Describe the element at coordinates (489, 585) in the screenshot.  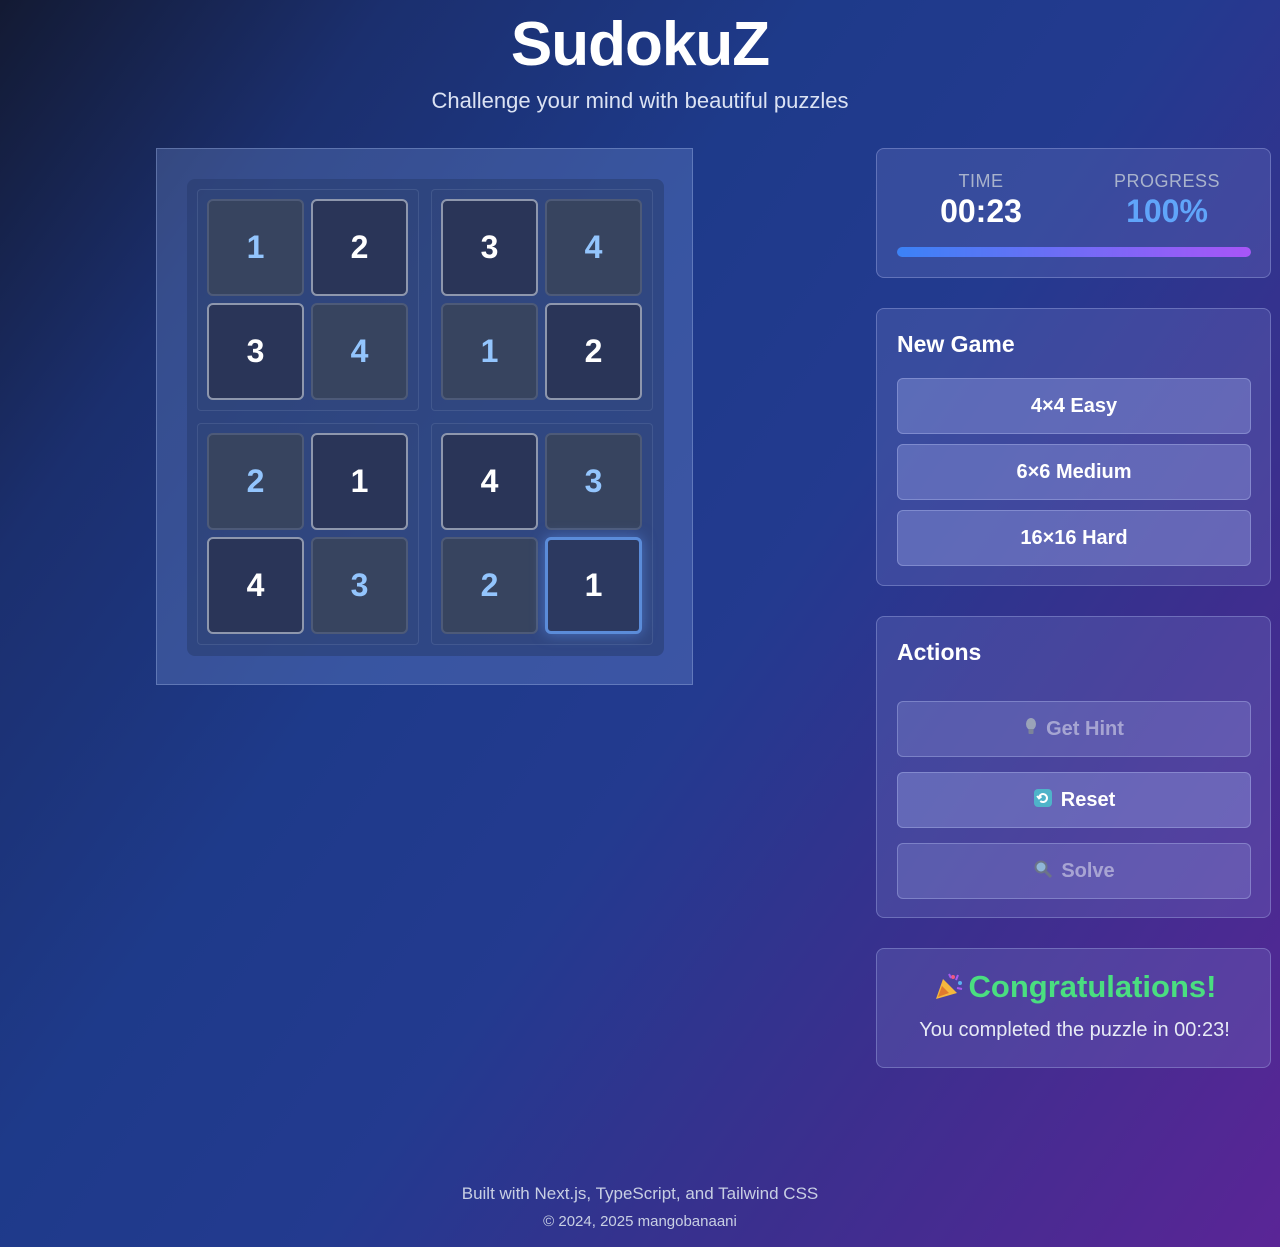
I see `sudoku-cell-r4c3: 2` at that location.